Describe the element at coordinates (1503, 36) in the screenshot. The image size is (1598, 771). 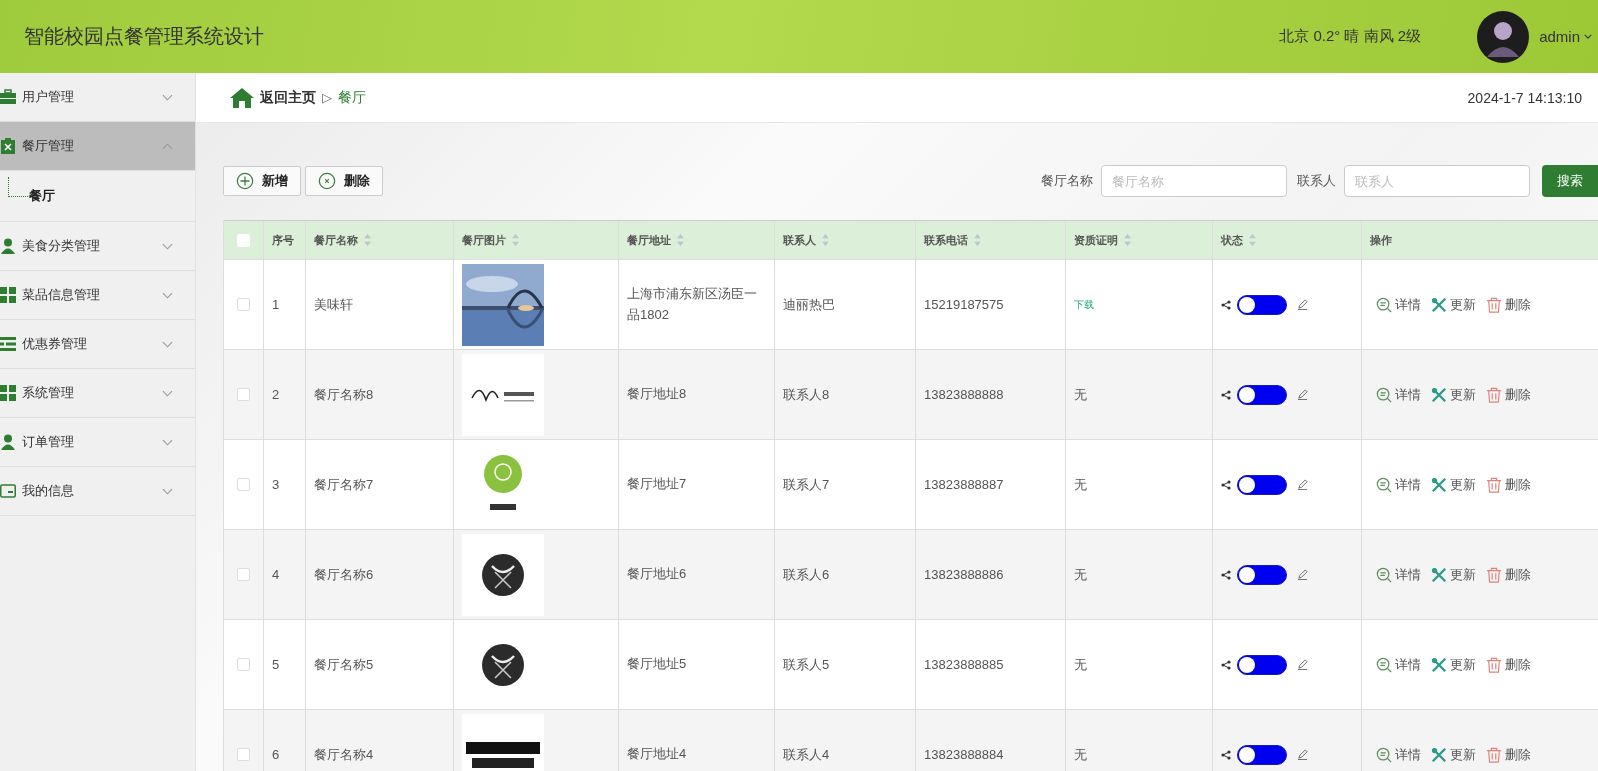
I see `avatar-icon` at that location.